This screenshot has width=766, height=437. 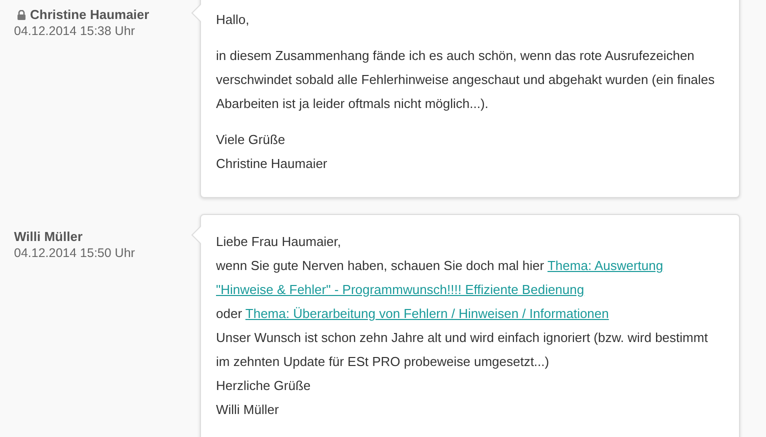 What do you see at coordinates (248, 410) in the screenshot?
I see `message-text: Willi Müller` at bounding box center [248, 410].